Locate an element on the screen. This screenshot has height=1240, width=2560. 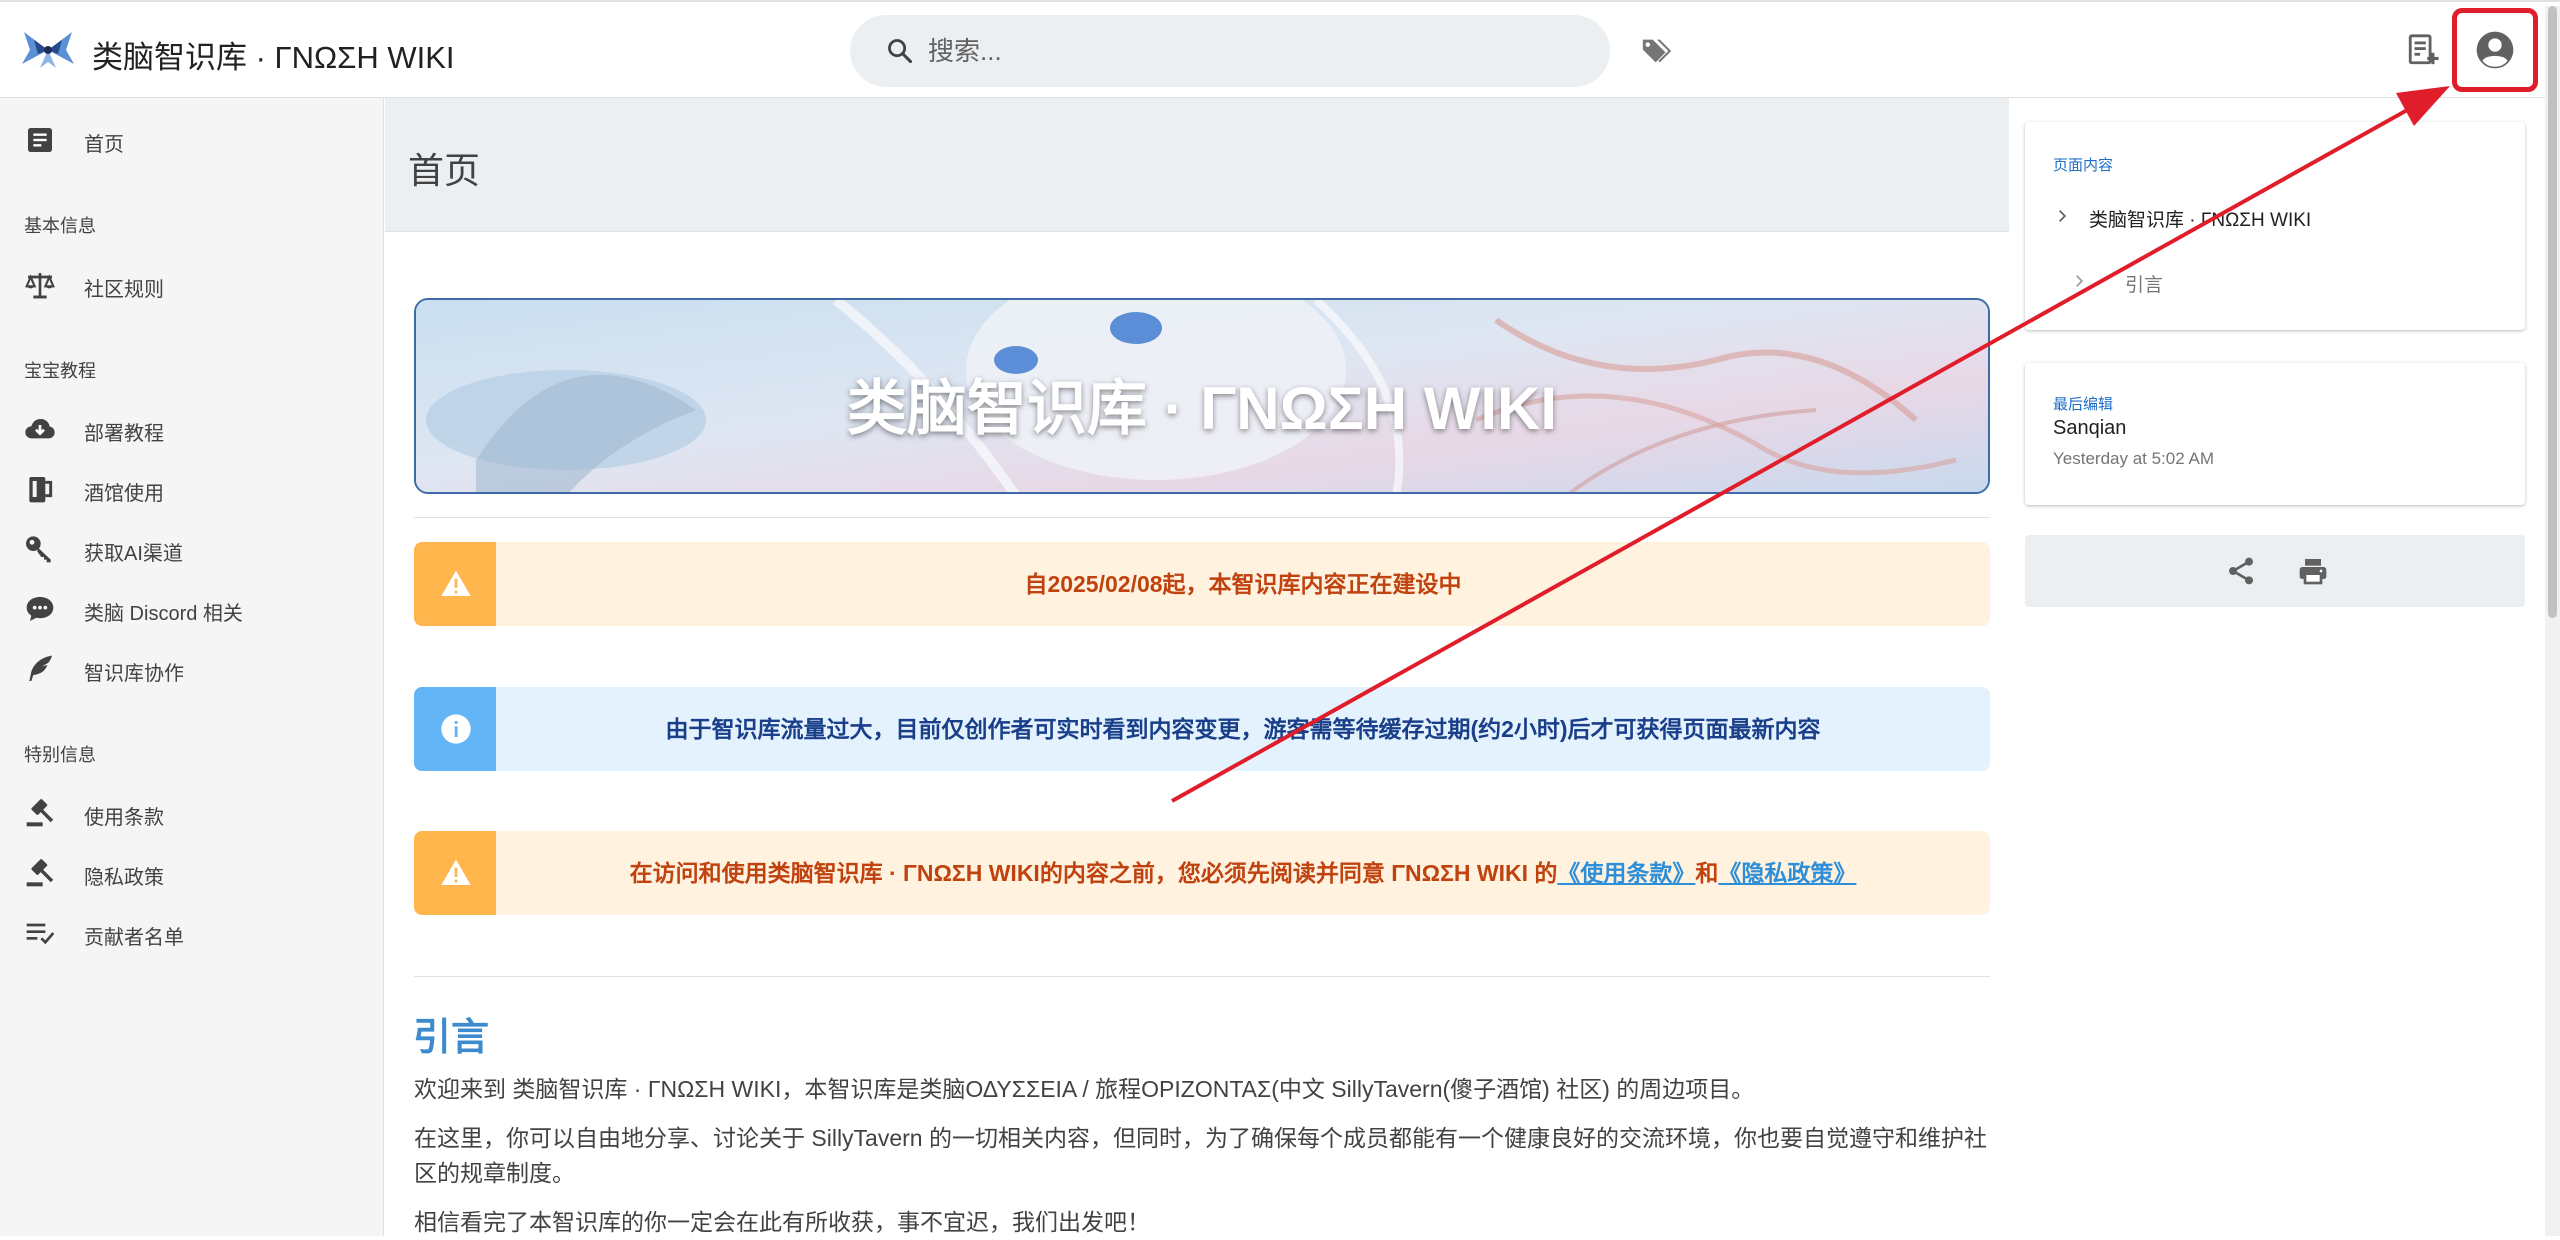
sidebar-item-label: 隐私政策 is located at coordinates (124, 878).